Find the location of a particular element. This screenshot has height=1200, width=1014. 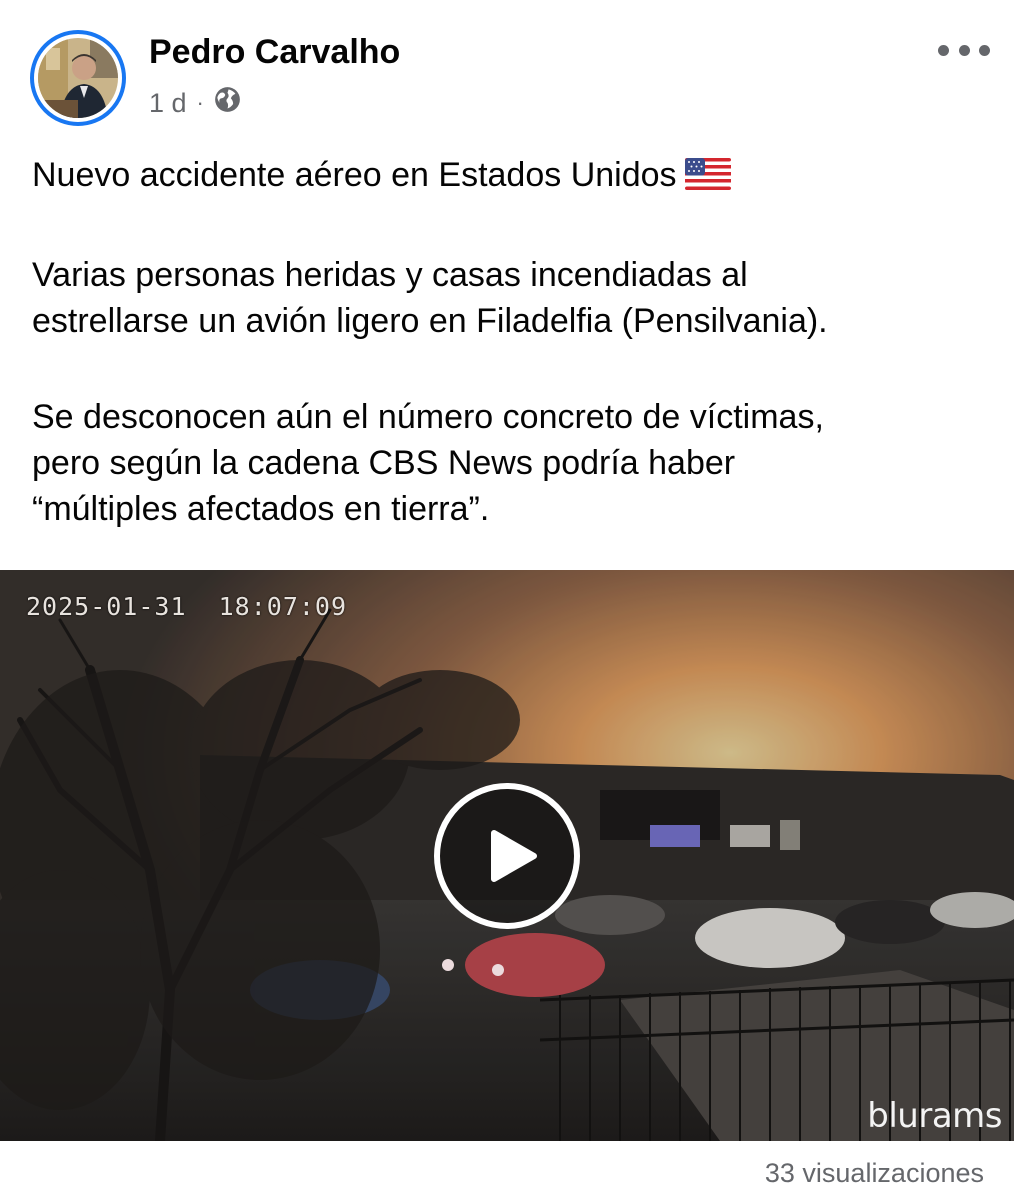

avatar is located at coordinates (78, 78).